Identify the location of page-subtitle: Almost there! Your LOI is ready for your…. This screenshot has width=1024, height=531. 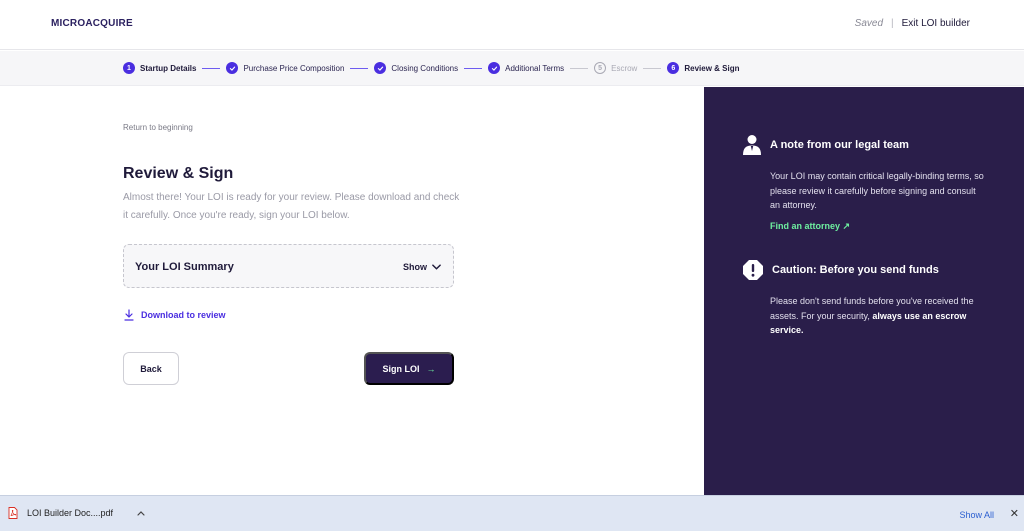
(291, 206).